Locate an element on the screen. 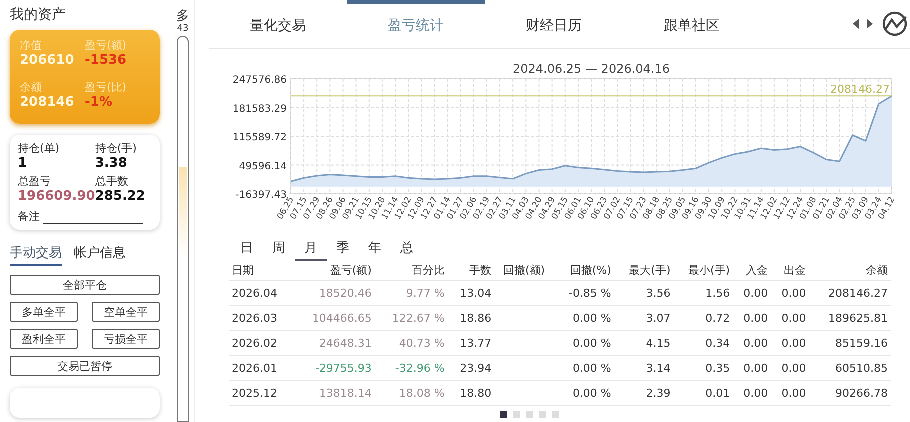  stat-value: 196609.90 is located at coordinates (57, 196).